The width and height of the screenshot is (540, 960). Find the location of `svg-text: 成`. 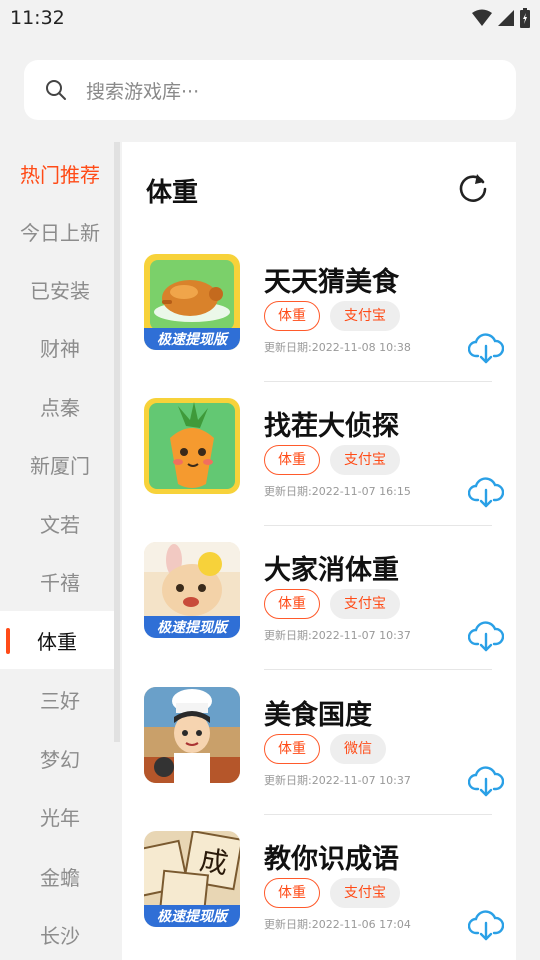

svg-text: 成 is located at coordinates (213, 861).